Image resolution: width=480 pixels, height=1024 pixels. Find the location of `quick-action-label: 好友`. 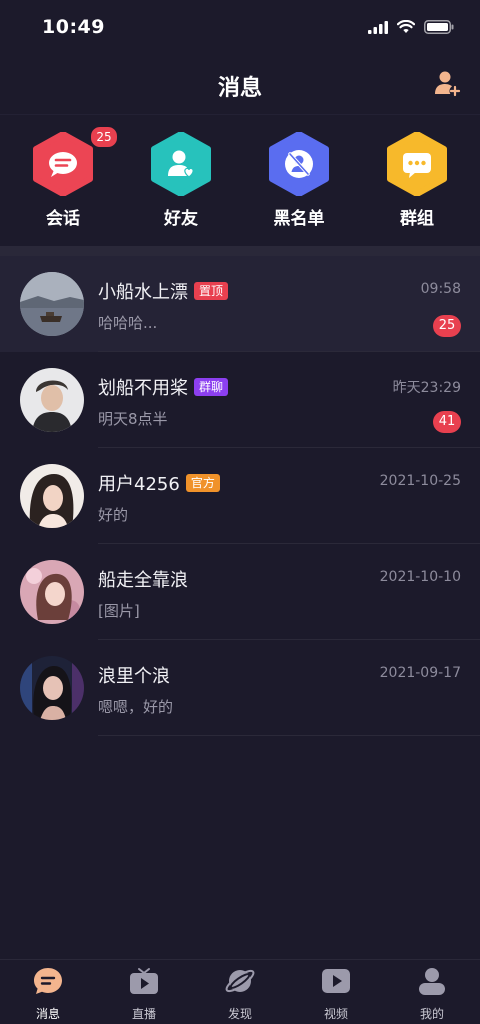

quick-action-label: 好友 is located at coordinates (181, 219).